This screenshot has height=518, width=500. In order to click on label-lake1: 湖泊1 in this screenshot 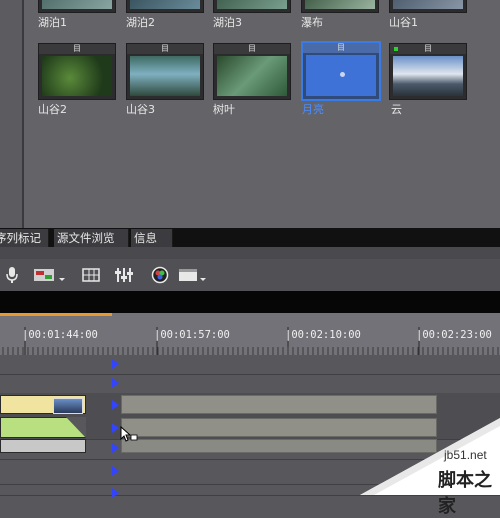, I will do `click(52, 22)`.